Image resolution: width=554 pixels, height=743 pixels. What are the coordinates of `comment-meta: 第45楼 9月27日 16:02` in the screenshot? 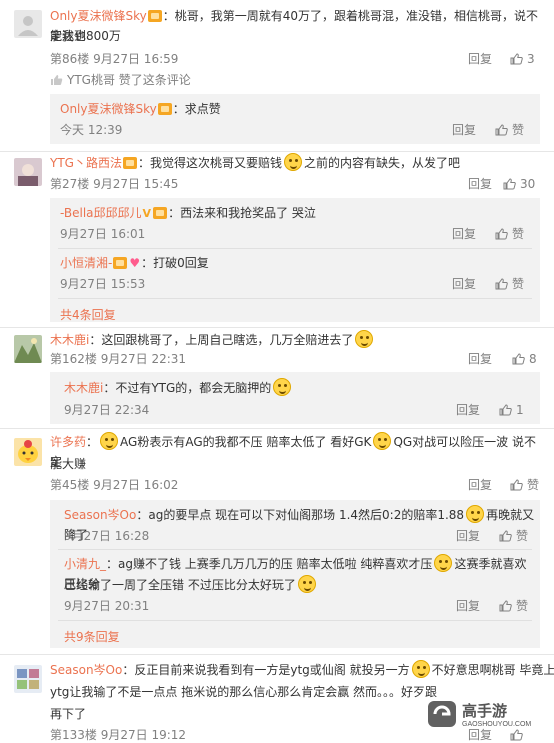 It's located at (114, 485).